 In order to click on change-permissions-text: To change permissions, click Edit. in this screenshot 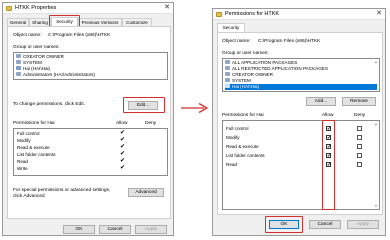, I will do `click(49, 104)`.